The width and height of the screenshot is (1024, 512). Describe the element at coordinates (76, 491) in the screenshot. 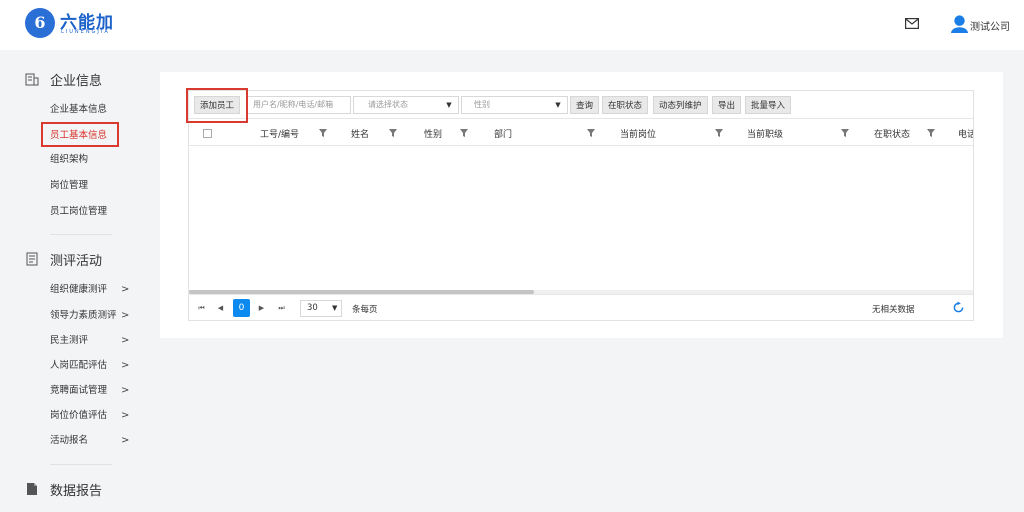

I see `sidebar-section-title: 数据报告` at that location.